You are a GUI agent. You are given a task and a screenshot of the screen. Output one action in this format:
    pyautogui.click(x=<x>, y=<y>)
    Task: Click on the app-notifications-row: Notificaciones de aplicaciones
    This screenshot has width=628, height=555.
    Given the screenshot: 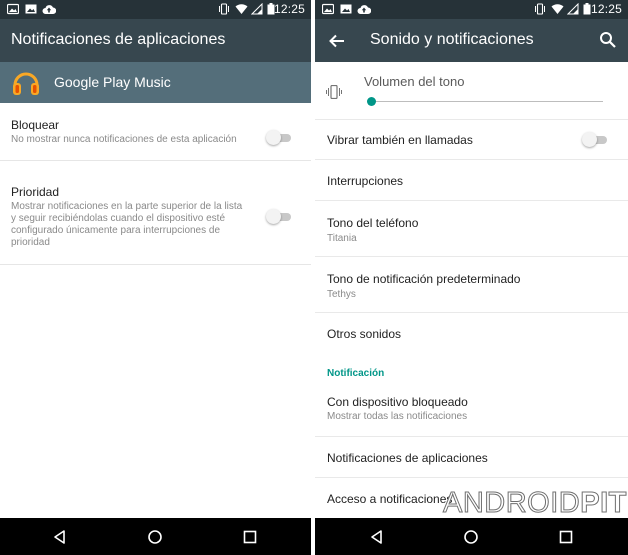 What is the action you would take?
    pyautogui.click(x=471, y=457)
    